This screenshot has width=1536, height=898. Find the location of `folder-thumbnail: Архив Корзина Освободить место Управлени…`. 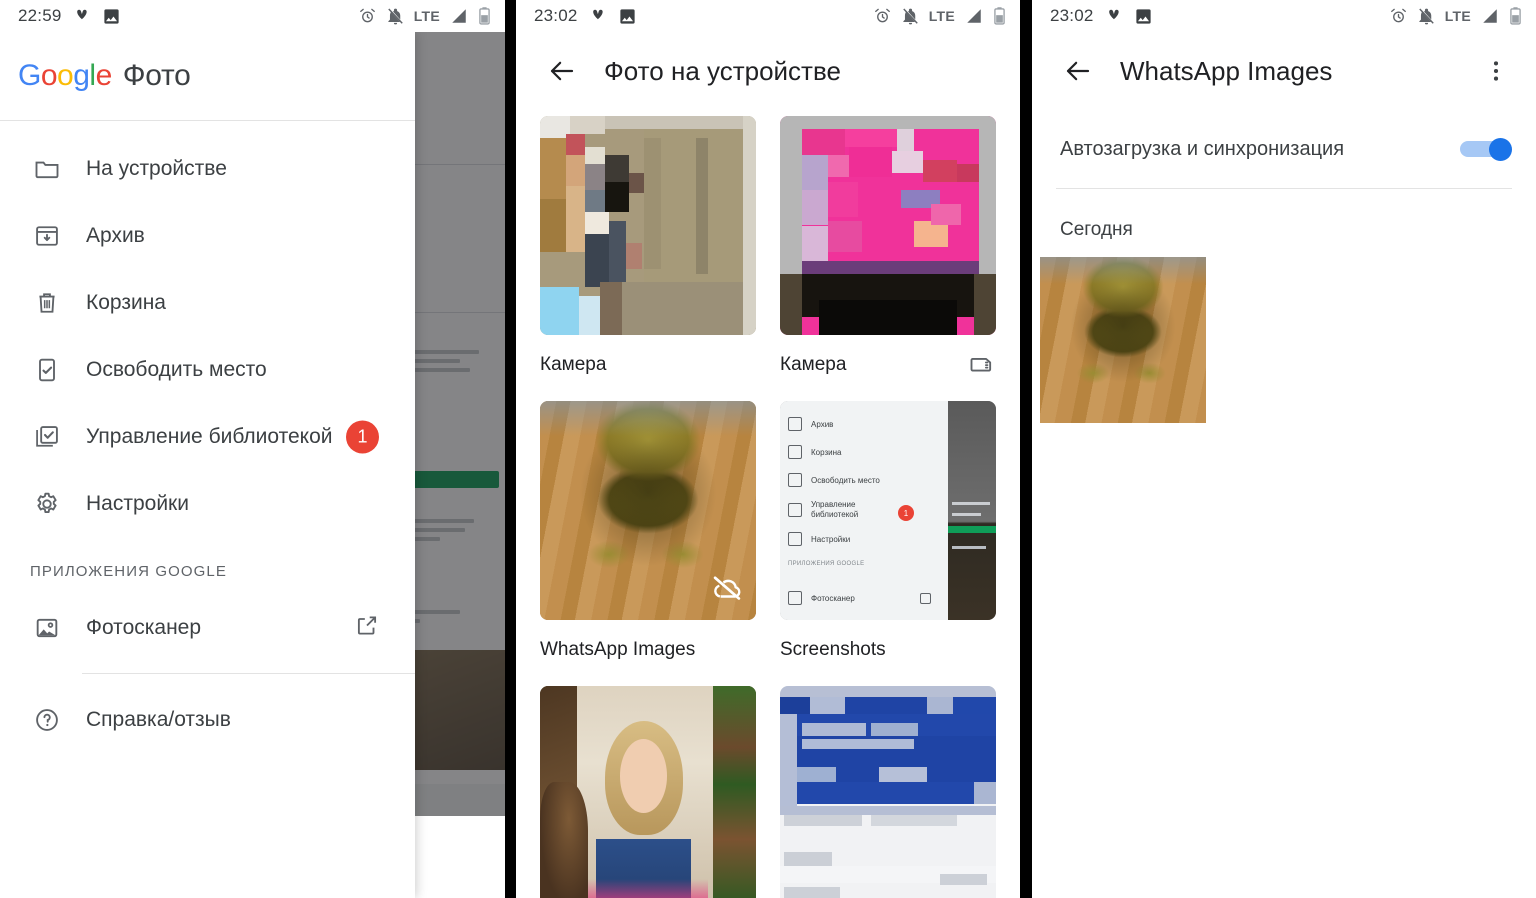

folder-thumbnail: Архив Корзина Освободить место Управлени… is located at coordinates (888, 510).